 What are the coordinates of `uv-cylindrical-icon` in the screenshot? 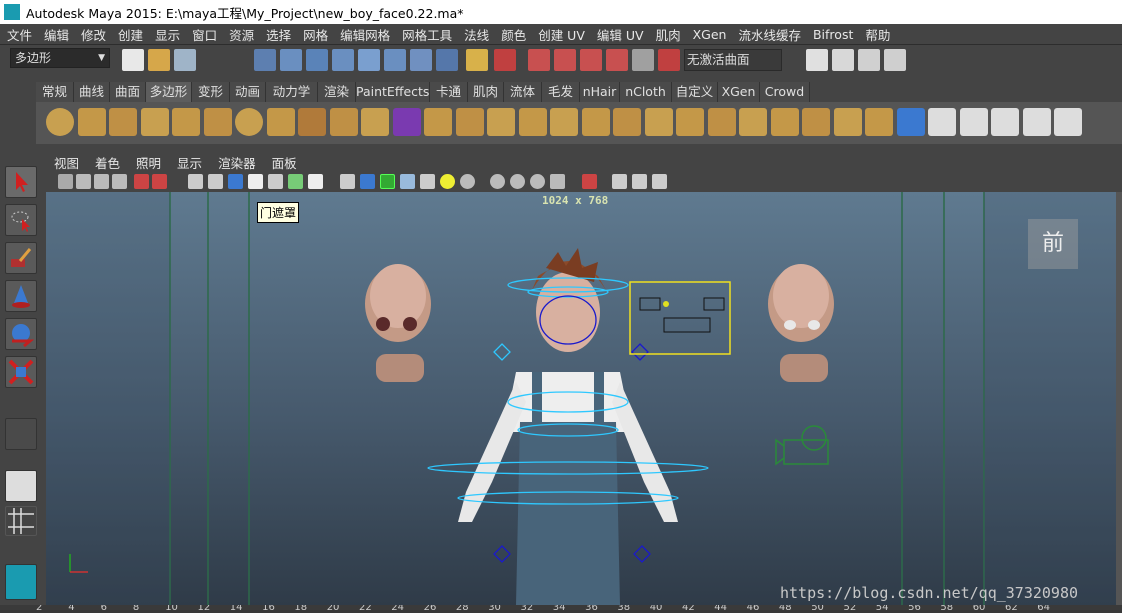 It's located at (973, 122).